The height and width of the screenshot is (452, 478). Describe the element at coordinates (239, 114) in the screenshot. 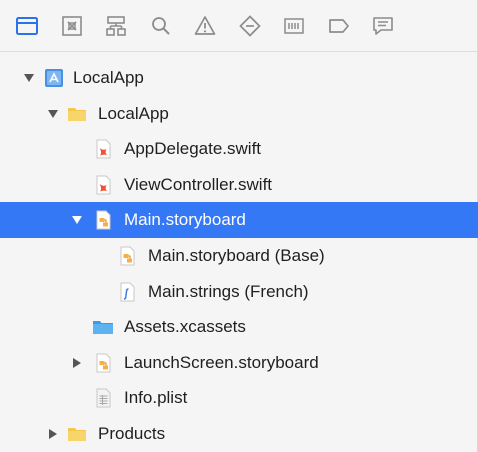

I see `tree-row-localapp-folder: LocalApp` at that location.